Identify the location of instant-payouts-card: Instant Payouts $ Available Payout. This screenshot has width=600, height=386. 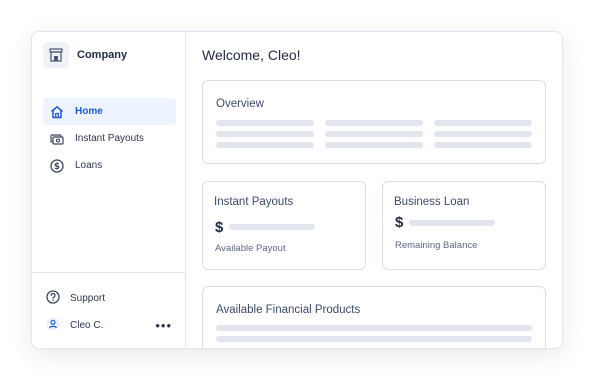
(284, 225).